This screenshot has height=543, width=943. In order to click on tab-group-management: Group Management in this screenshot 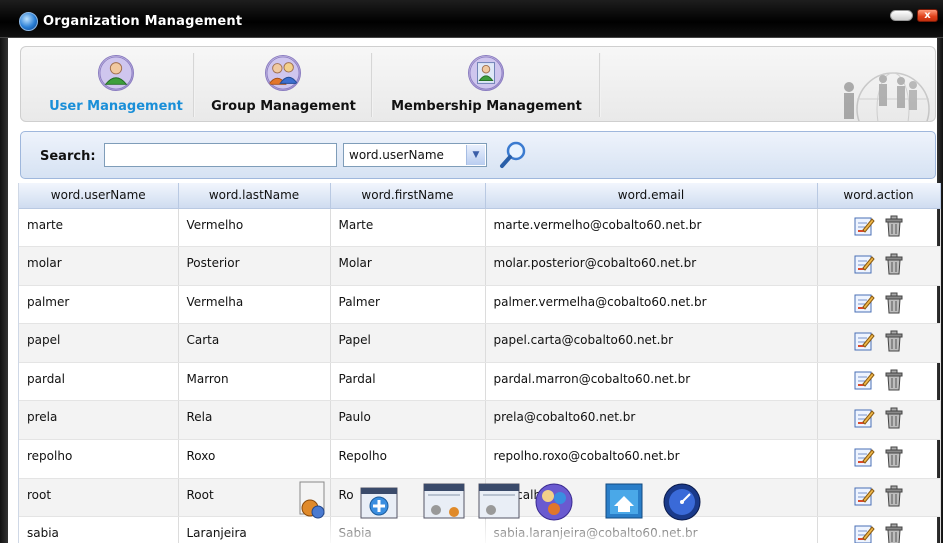, I will do `click(283, 84)`.